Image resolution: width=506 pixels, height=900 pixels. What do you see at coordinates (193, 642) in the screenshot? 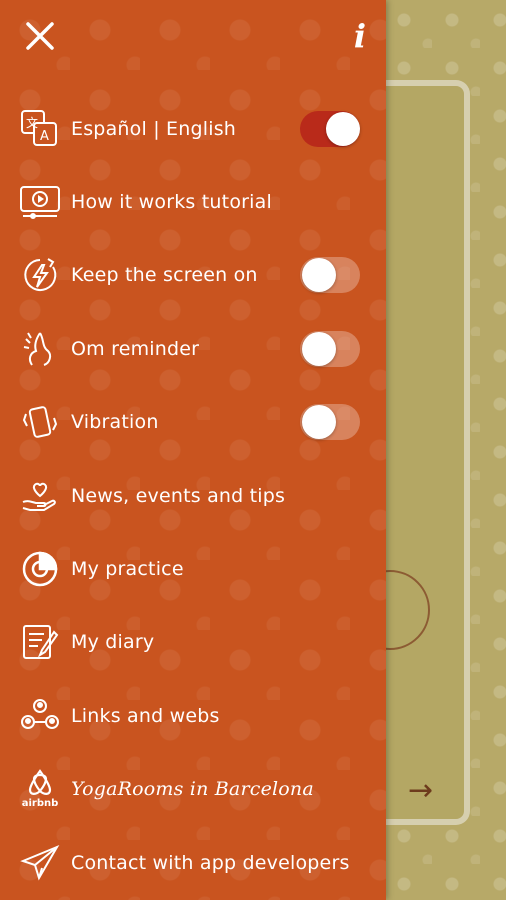
I see `menu-item-my-diary: My diary` at bounding box center [193, 642].